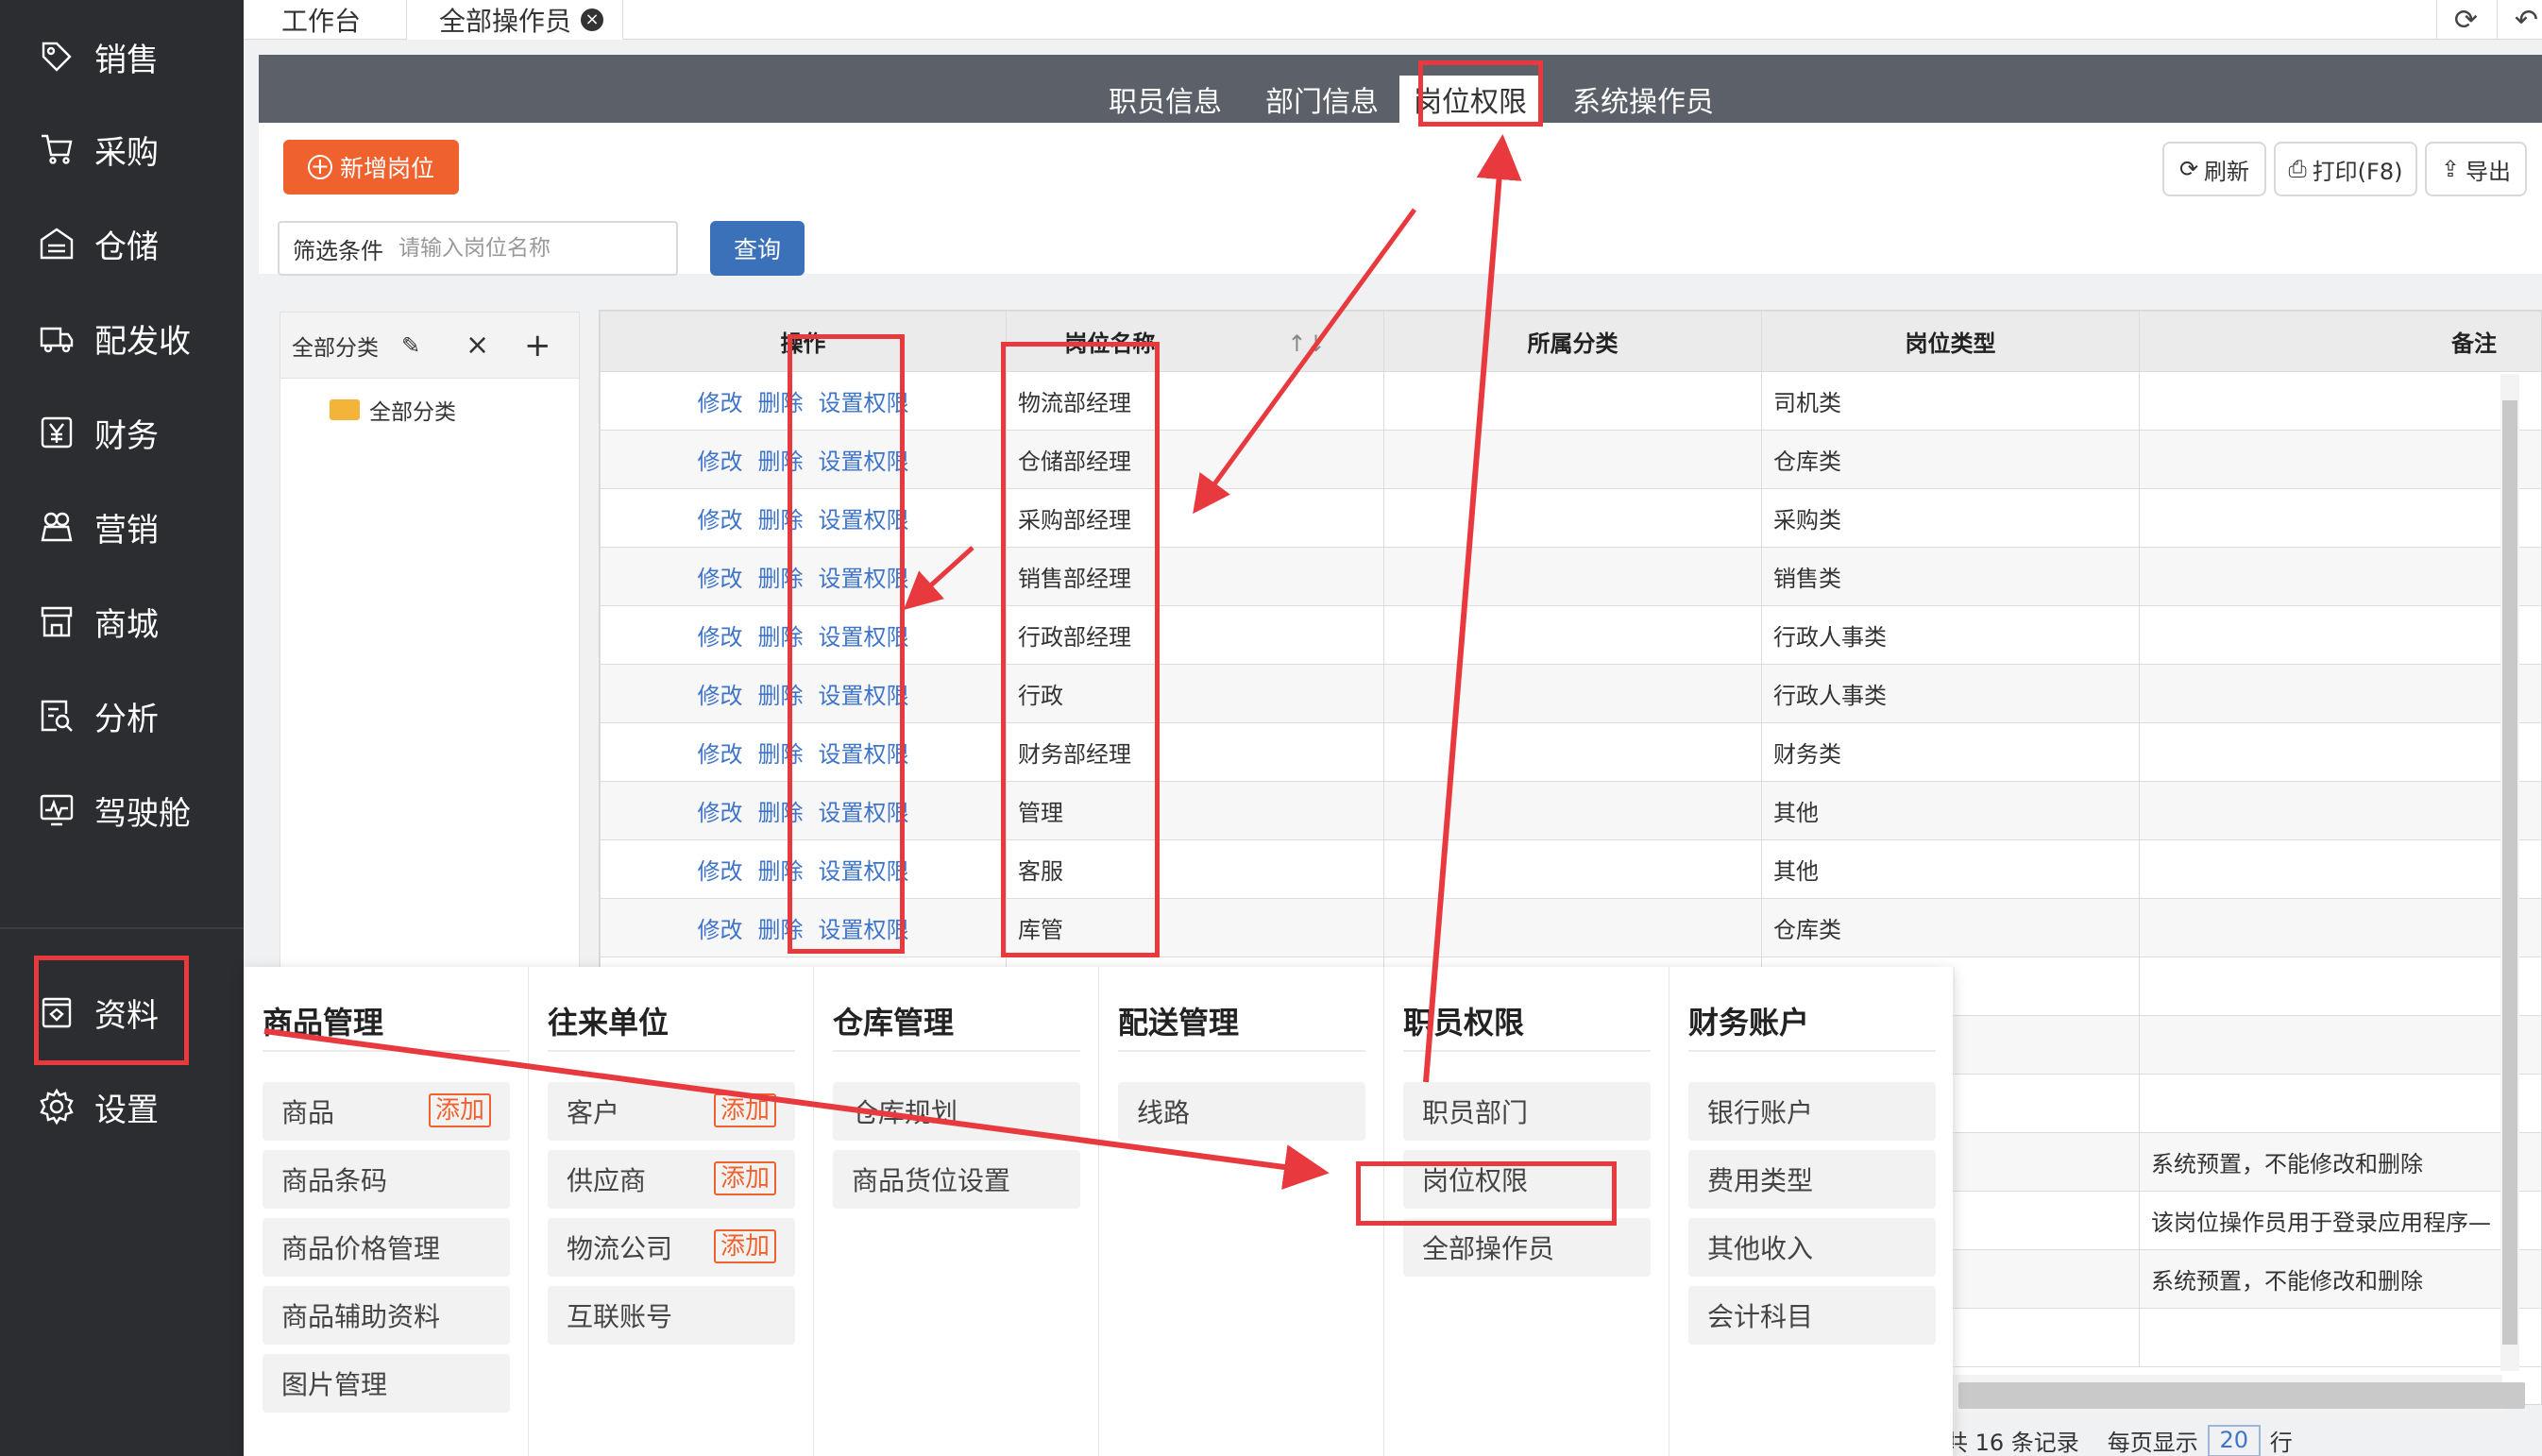  I want to click on post-name-search-input, so click(521, 249).